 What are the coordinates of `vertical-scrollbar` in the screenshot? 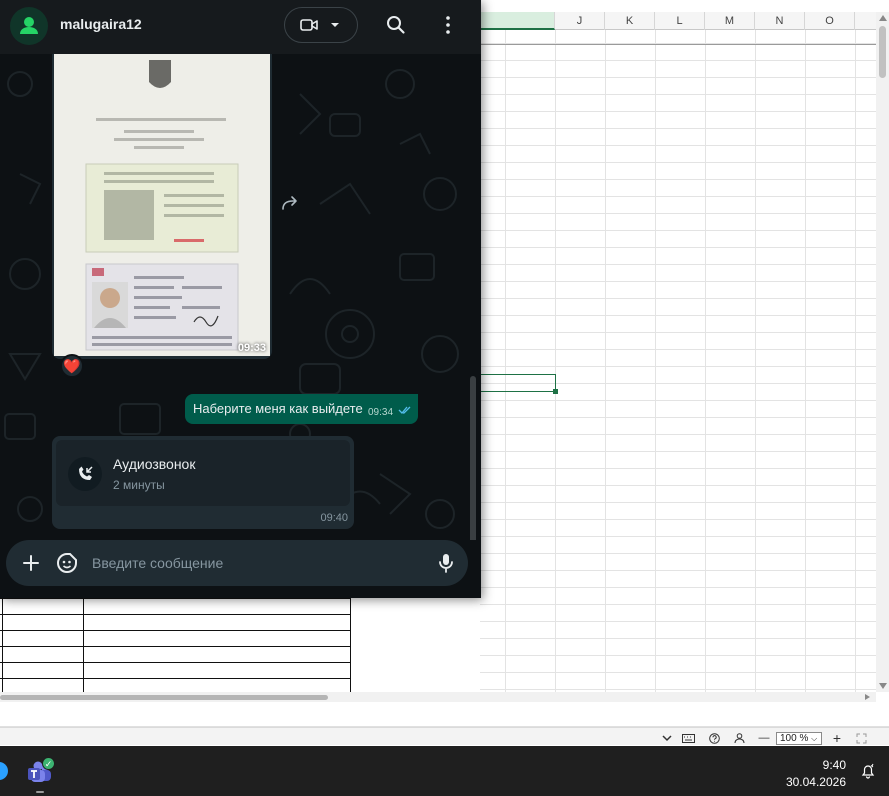 It's located at (882, 352).